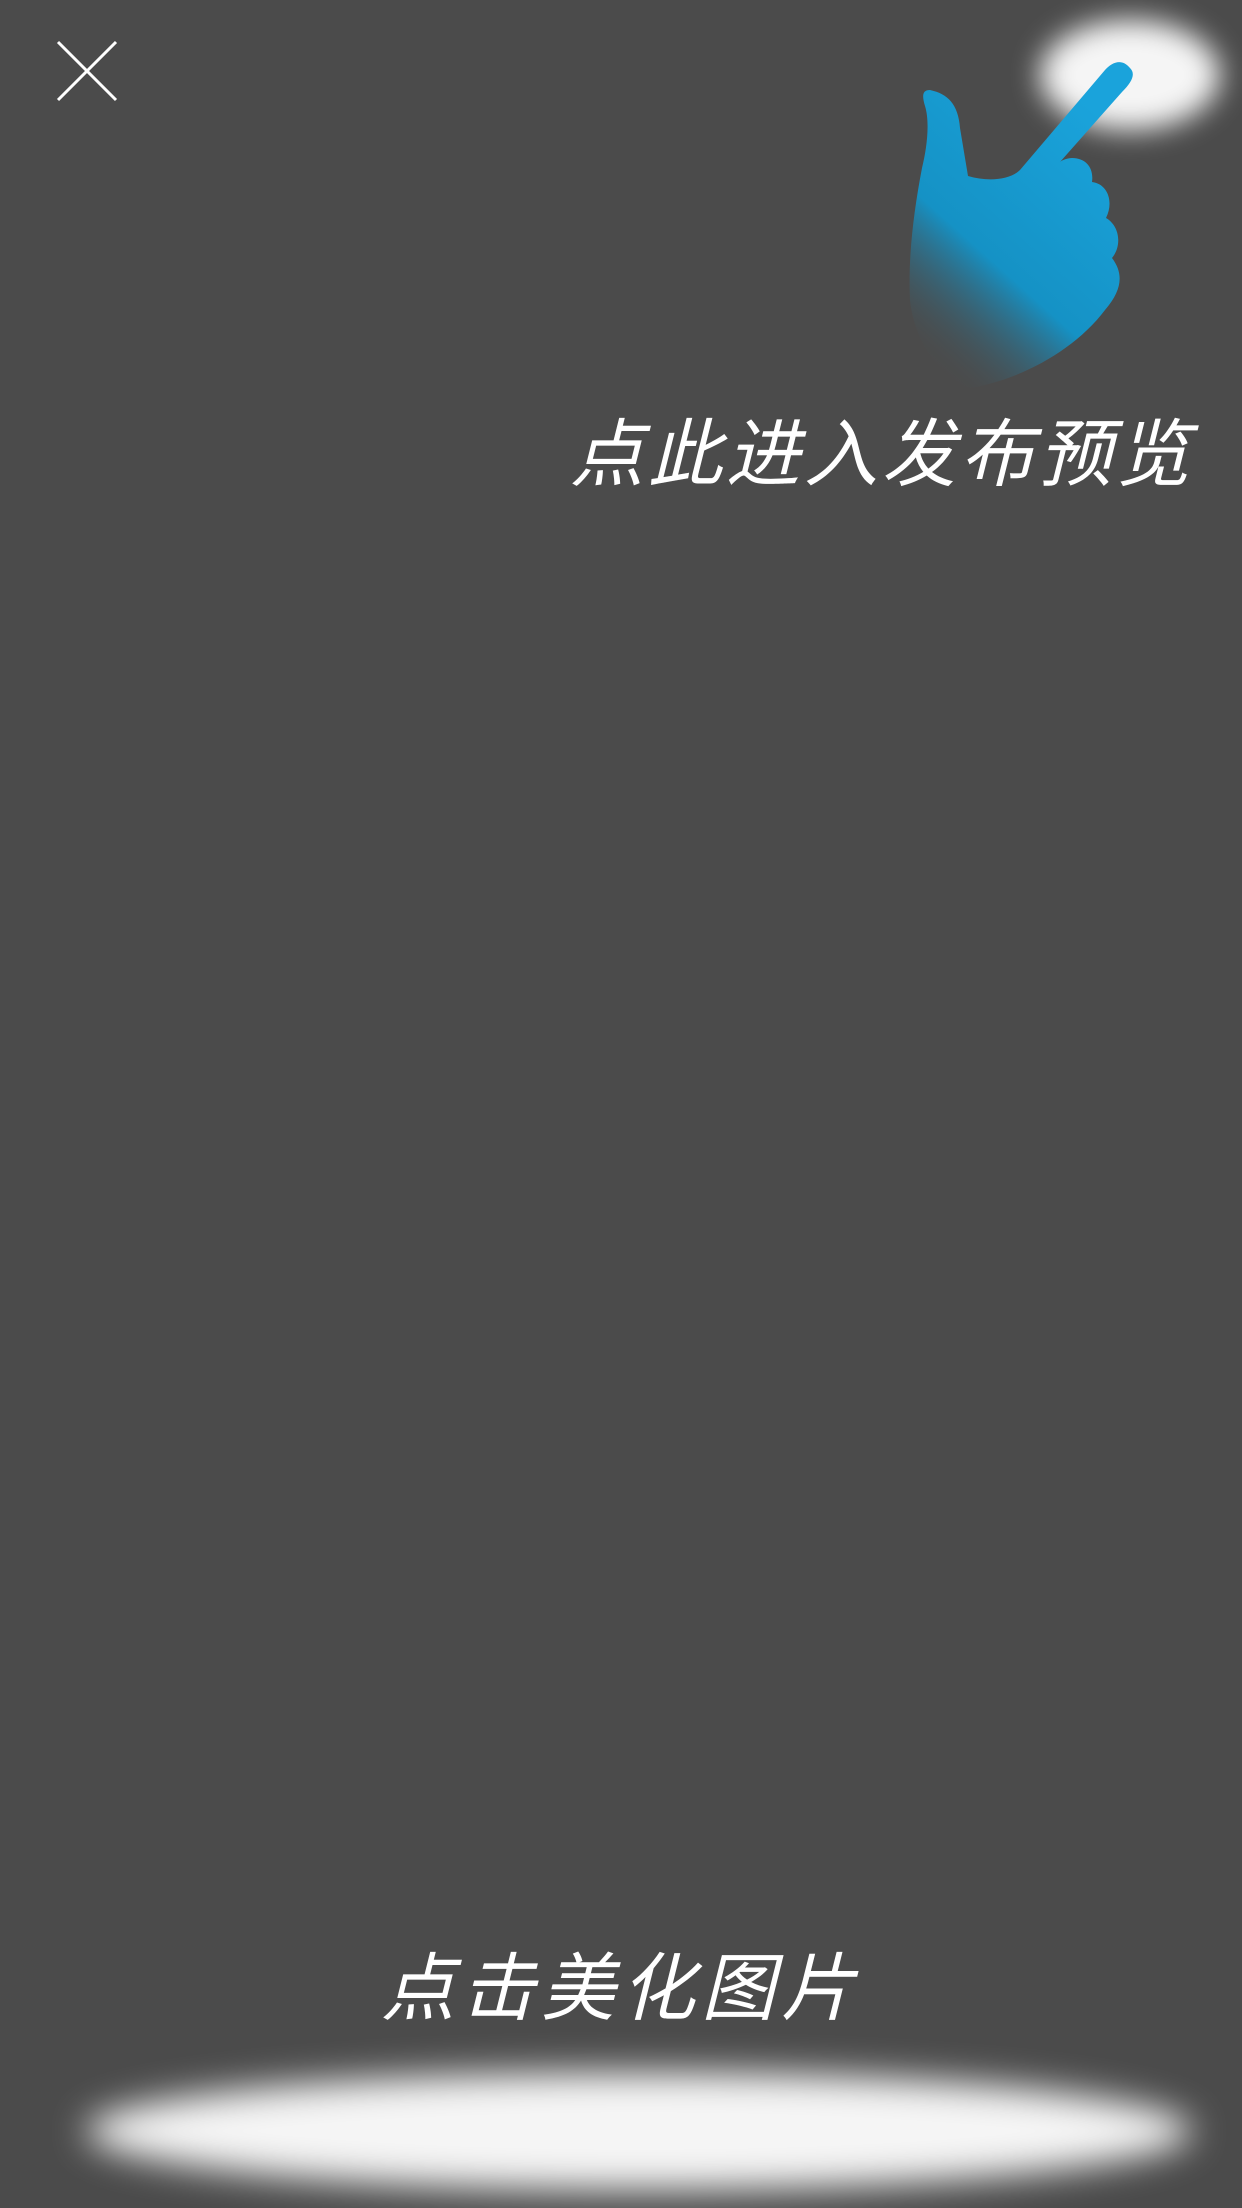 The image size is (1242, 2208). I want to click on preview-hint-text: 点此进入发布预览, so click(882, 455).